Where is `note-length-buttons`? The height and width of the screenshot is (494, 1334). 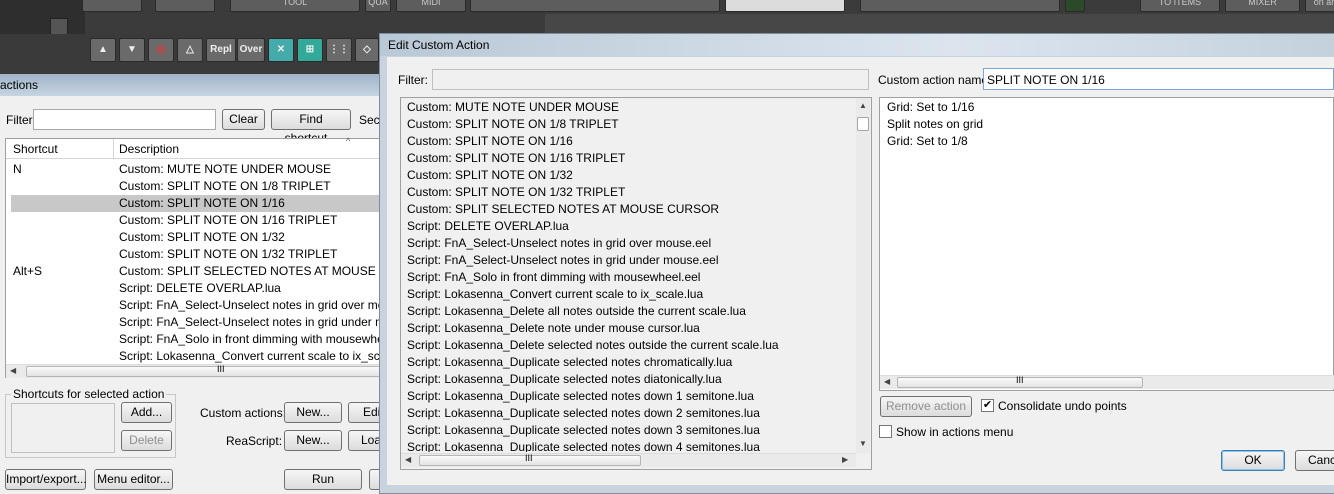
note-length-buttons is located at coordinates (785, 6).